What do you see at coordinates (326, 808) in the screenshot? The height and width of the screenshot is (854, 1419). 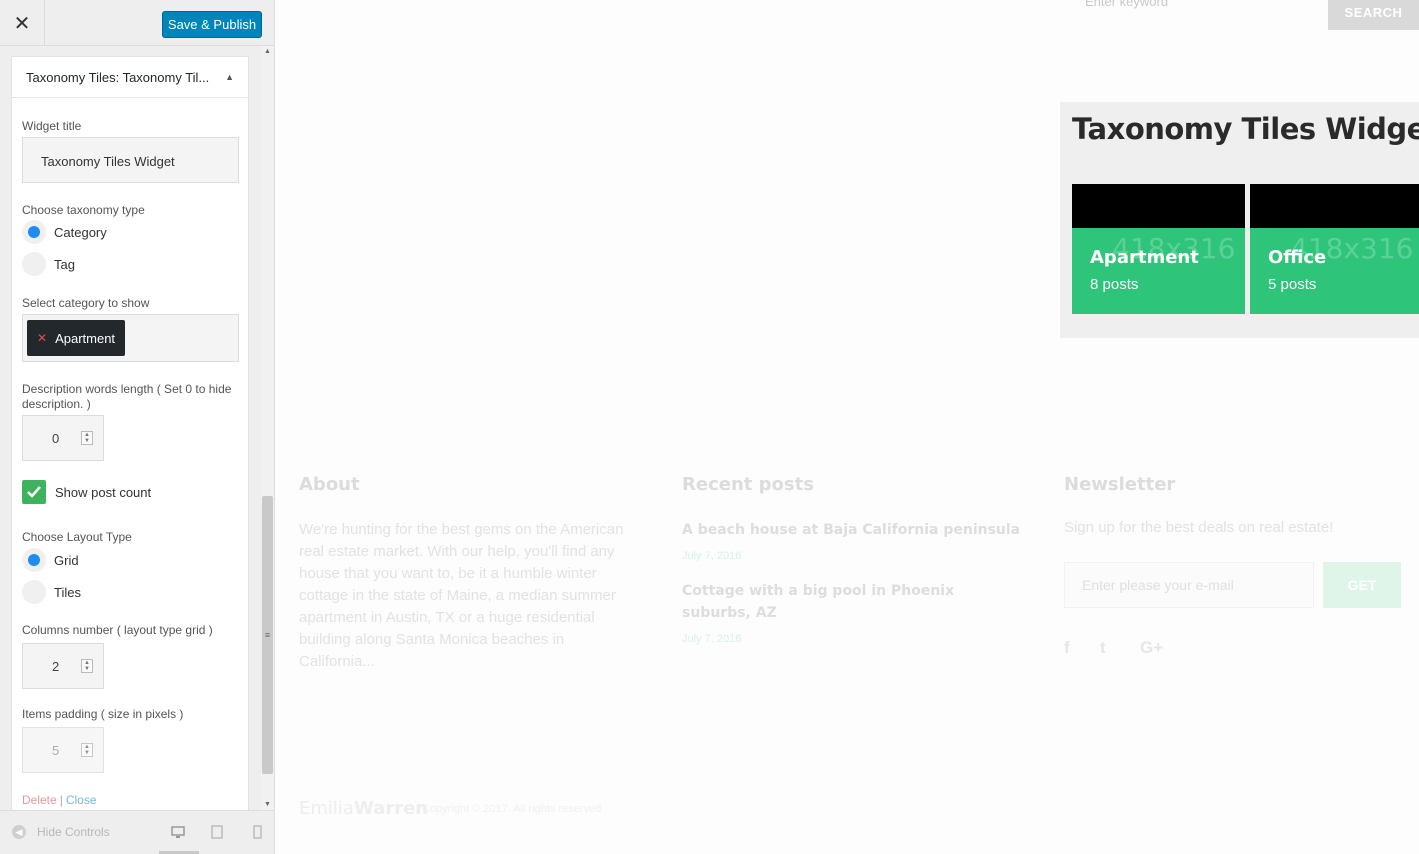 I see `brand-first: Emilia` at bounding box center [326, 808].